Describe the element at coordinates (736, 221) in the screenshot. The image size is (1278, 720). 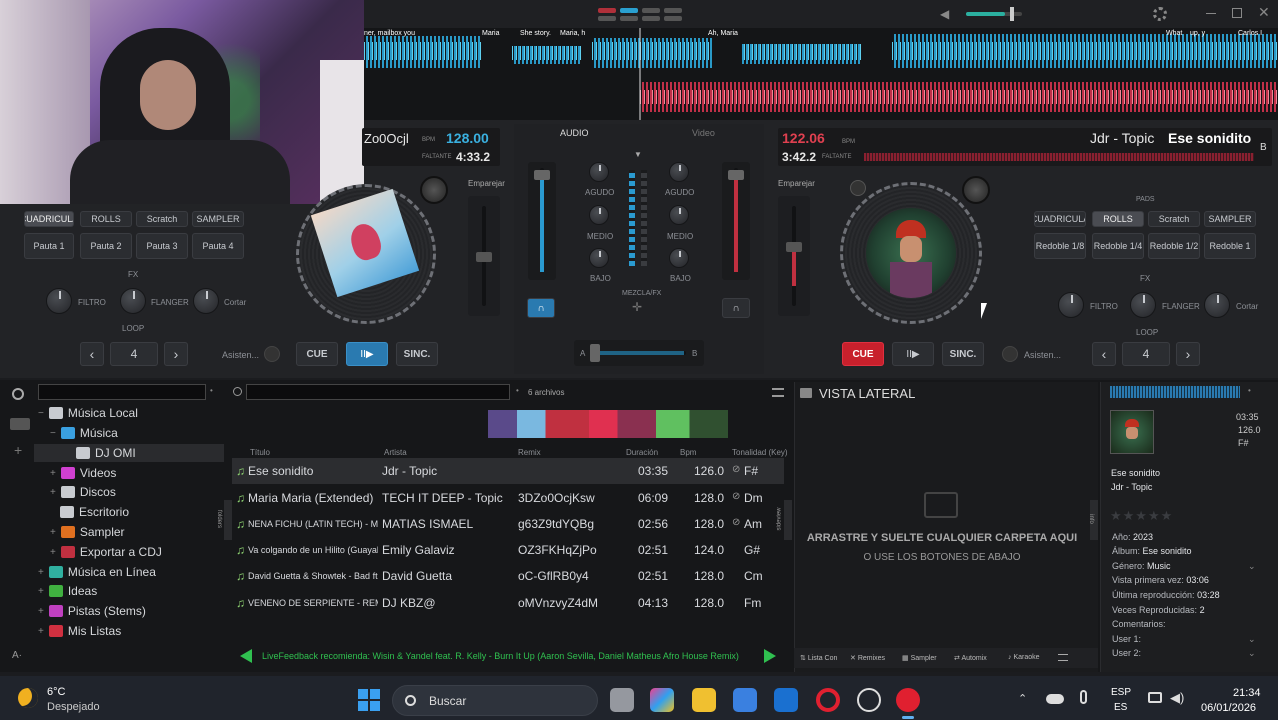
I see `channel-fader-right` at that location.